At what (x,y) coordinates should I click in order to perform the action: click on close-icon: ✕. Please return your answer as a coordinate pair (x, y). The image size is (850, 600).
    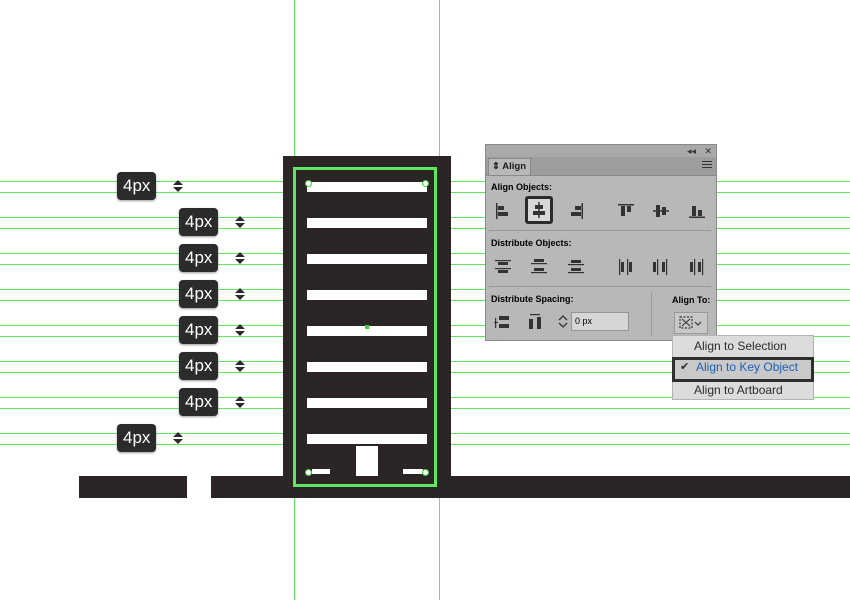
    Looking at the image, I should click on (708, 151).